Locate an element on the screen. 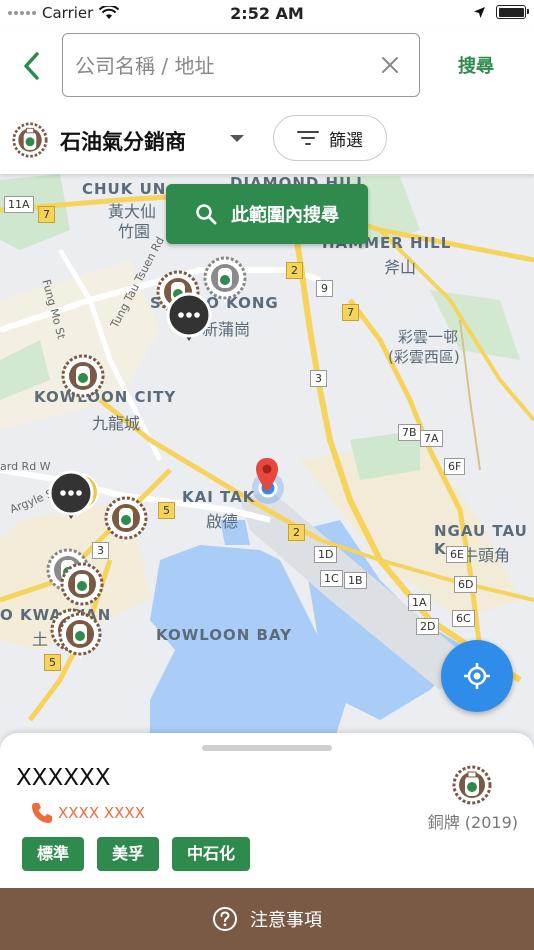 This screenshot has height=950, width=534. map-label: 斧山 is located at coordinates (400, 267).